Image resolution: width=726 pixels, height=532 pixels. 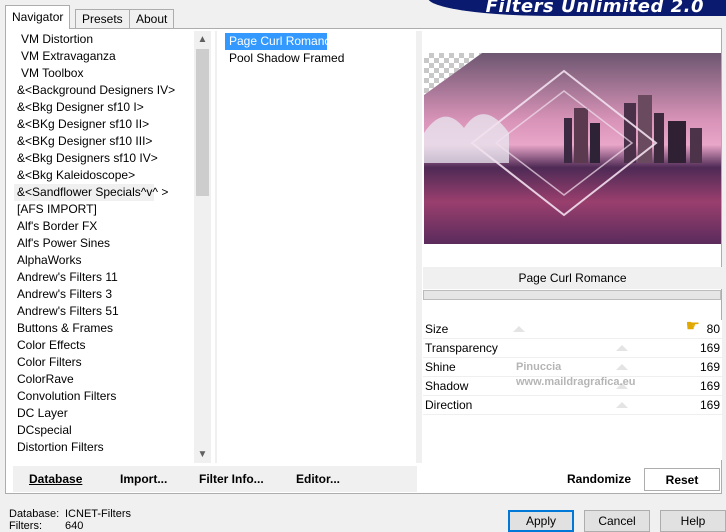 What do you see at coordinates (572, 278) in the screenshot?
I see `current-filter-name: Page Curl Romance` at bounding box center [572, 278].